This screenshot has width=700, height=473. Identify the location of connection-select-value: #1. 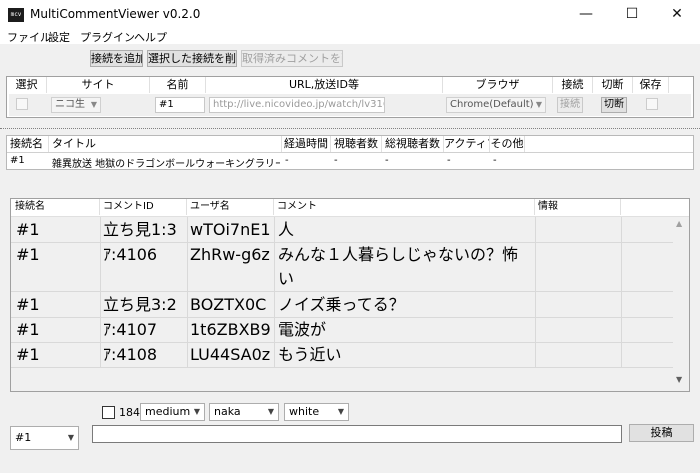
(23, 437).